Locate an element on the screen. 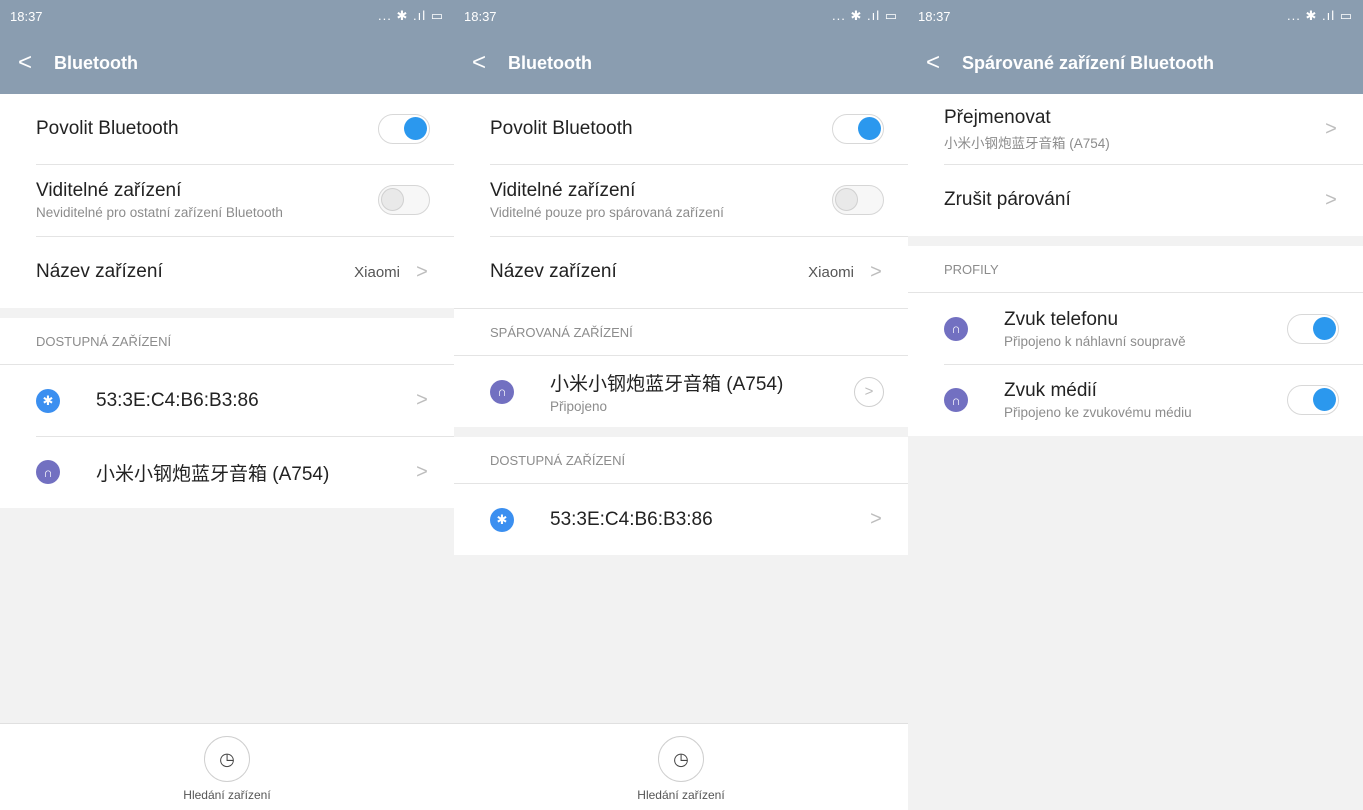 This screenshot has width=1363, height=810. unpair-label: Zrušit párování is located at coordinates (1007, 199).